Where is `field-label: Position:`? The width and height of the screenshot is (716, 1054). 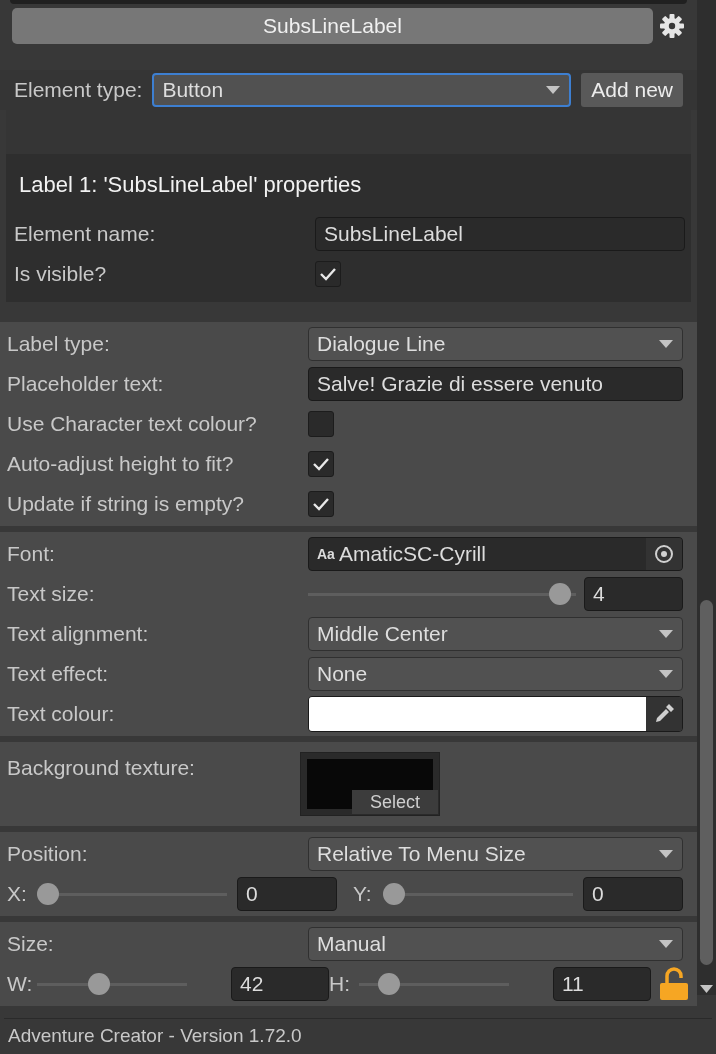 field-label: Position: is located at coordinates (48, 854).